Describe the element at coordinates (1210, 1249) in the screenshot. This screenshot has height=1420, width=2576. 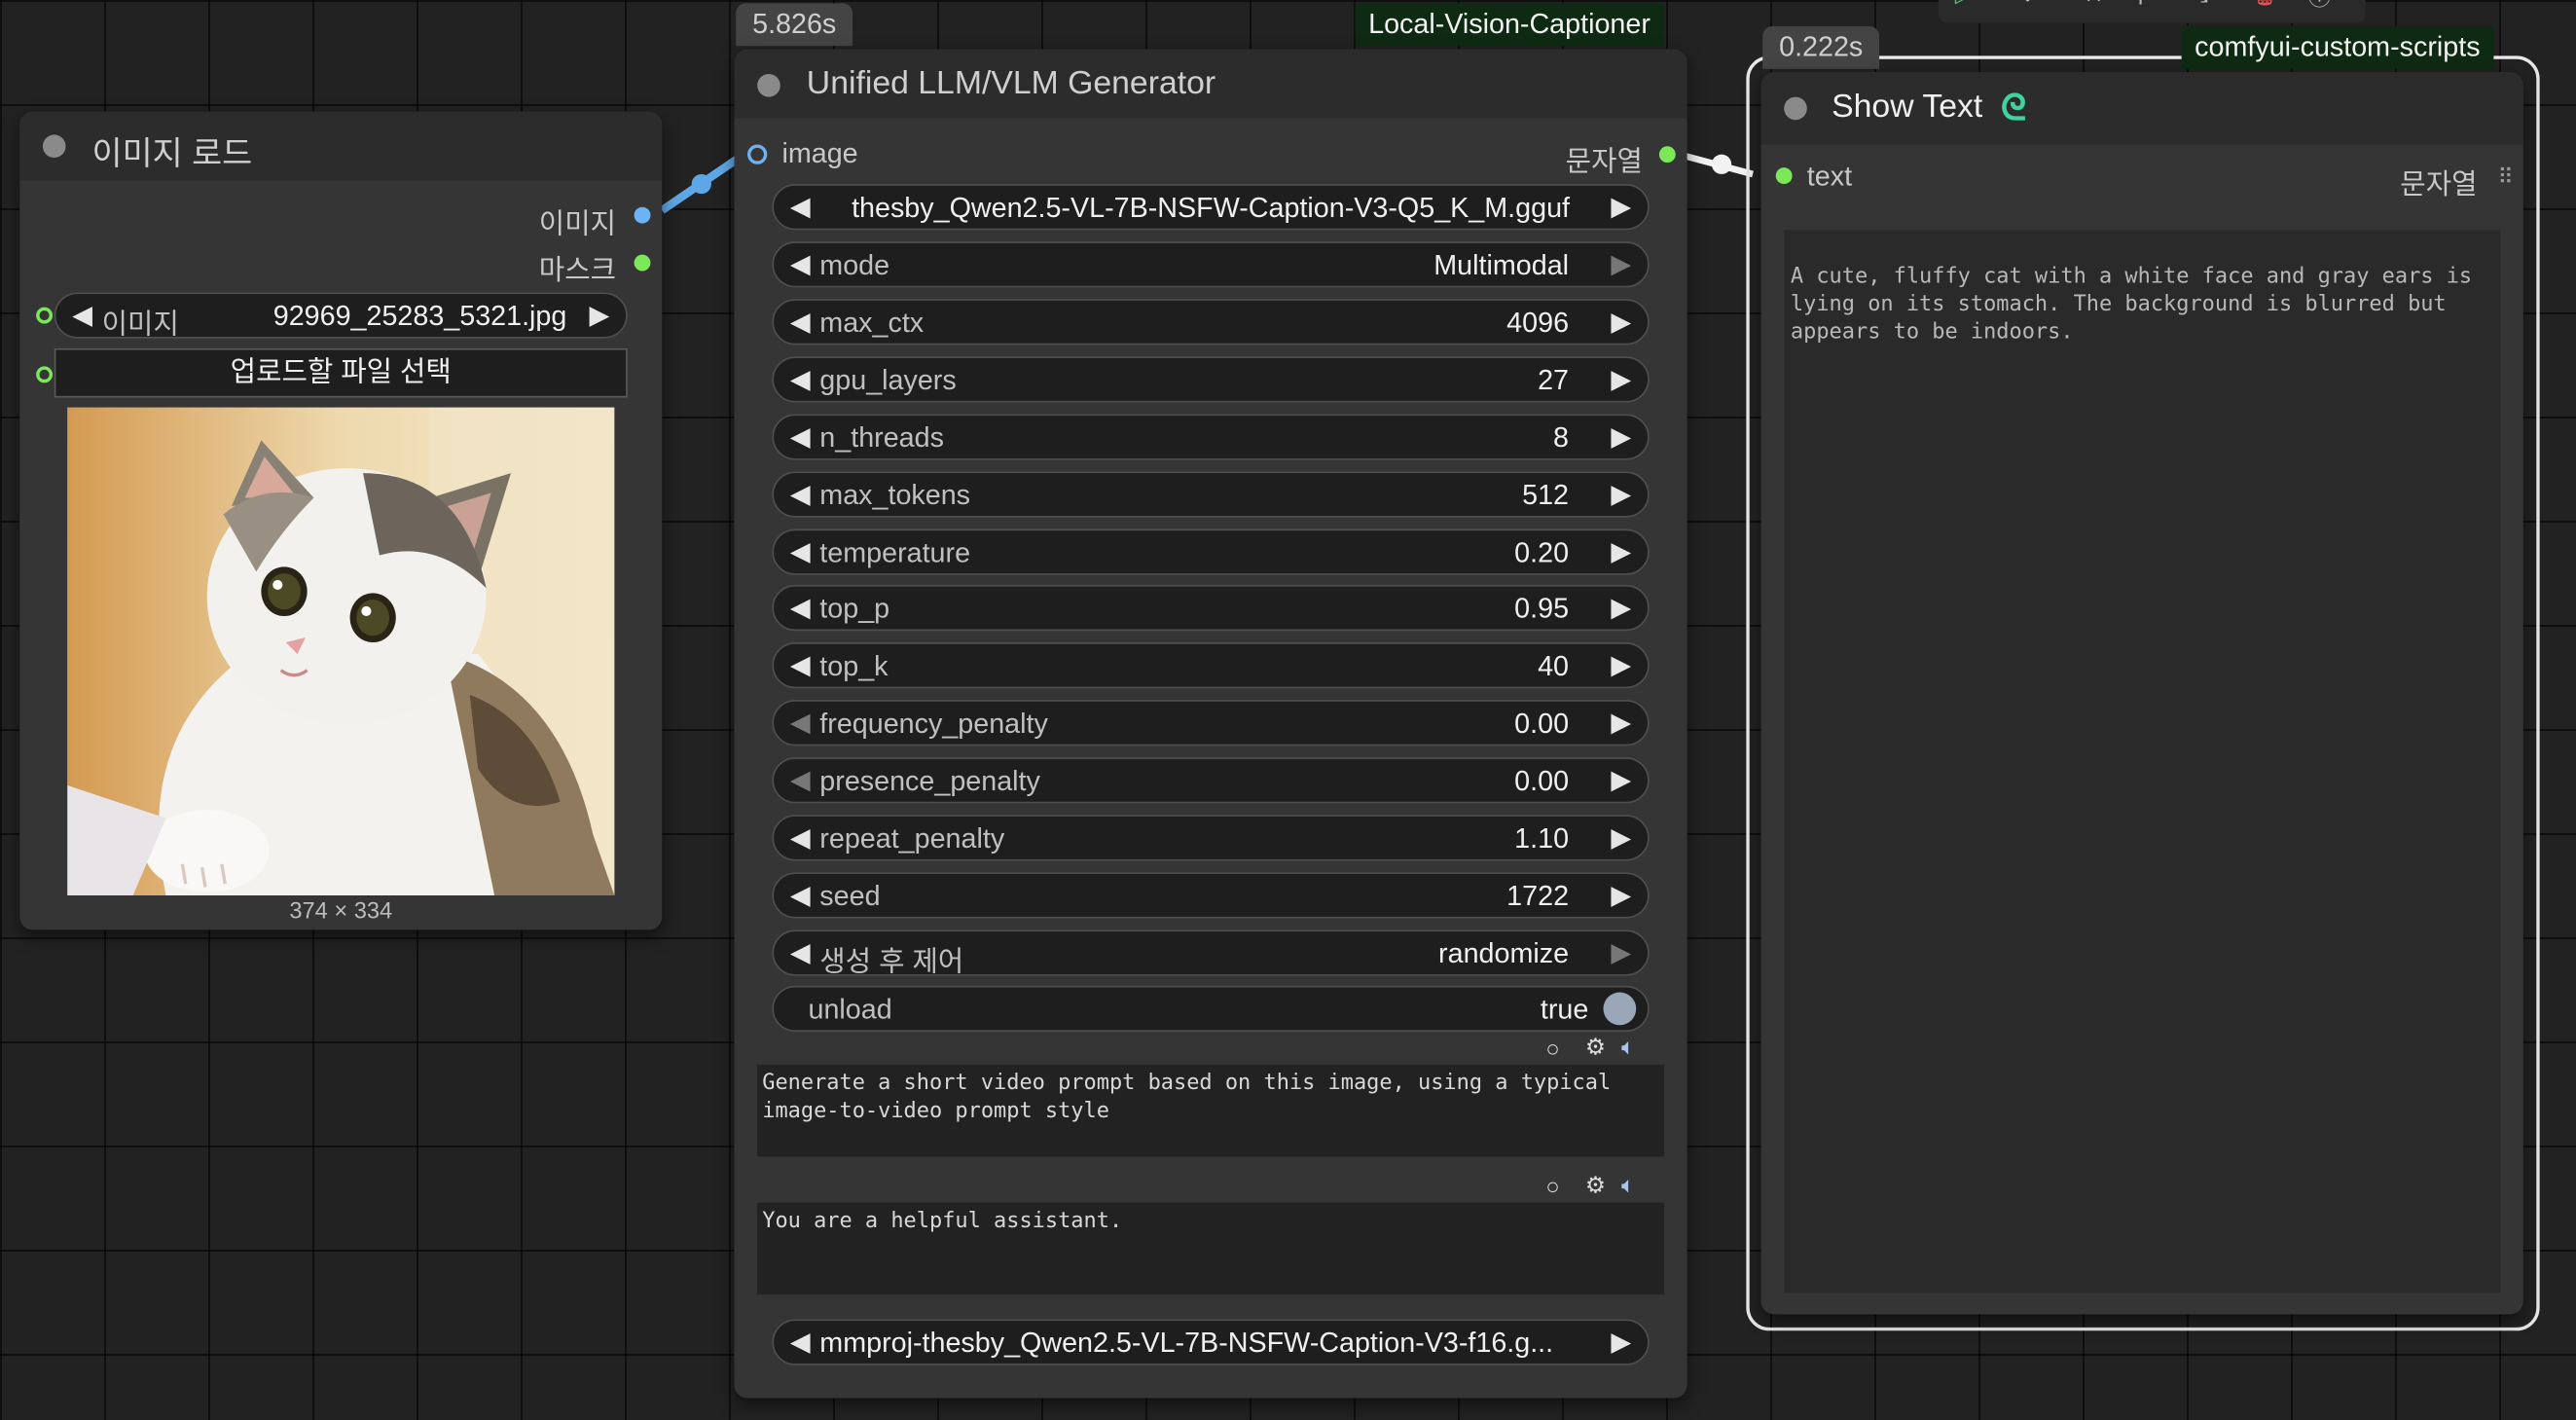
I see `system-prompt-textarea: You are a helpful assistant.` at that location.